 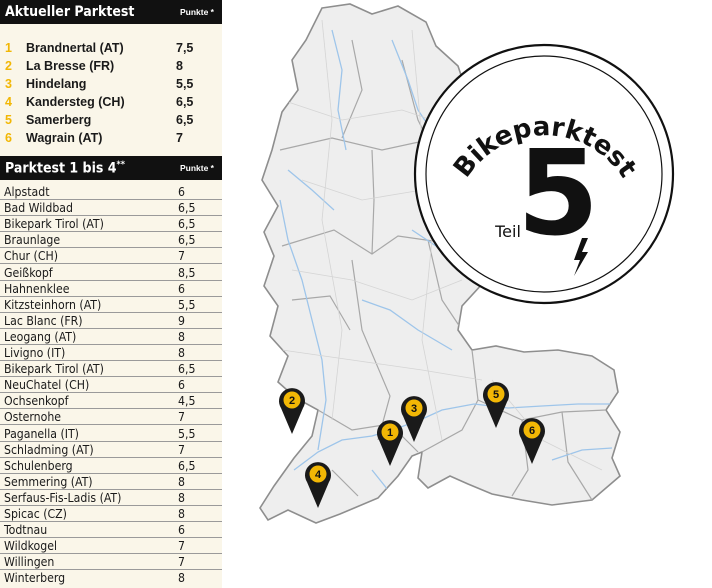 What do you see at coordinates (111, 369) in the screenshot?
I see `previous-test-row: Bikepark Tirol (AT) 6,5` at bounding box center [111, 369].